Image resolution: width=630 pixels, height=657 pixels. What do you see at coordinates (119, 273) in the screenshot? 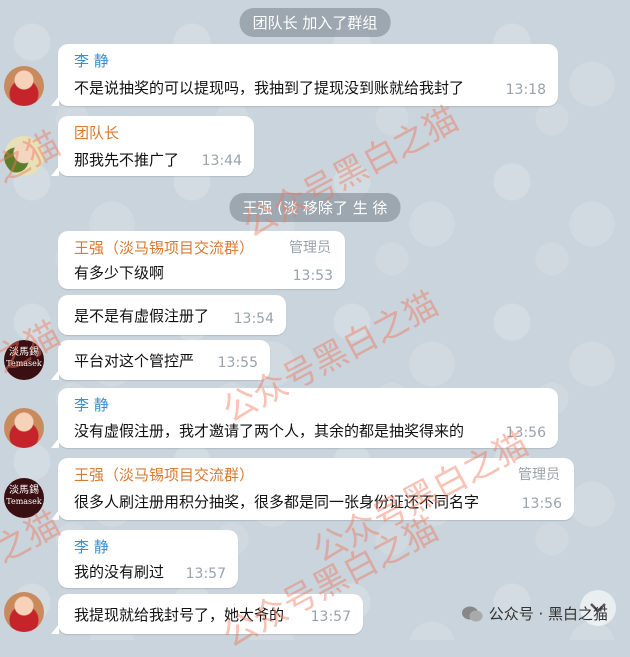
I see `message-text: 有多少下级啊` at bounding box center [119, 273].